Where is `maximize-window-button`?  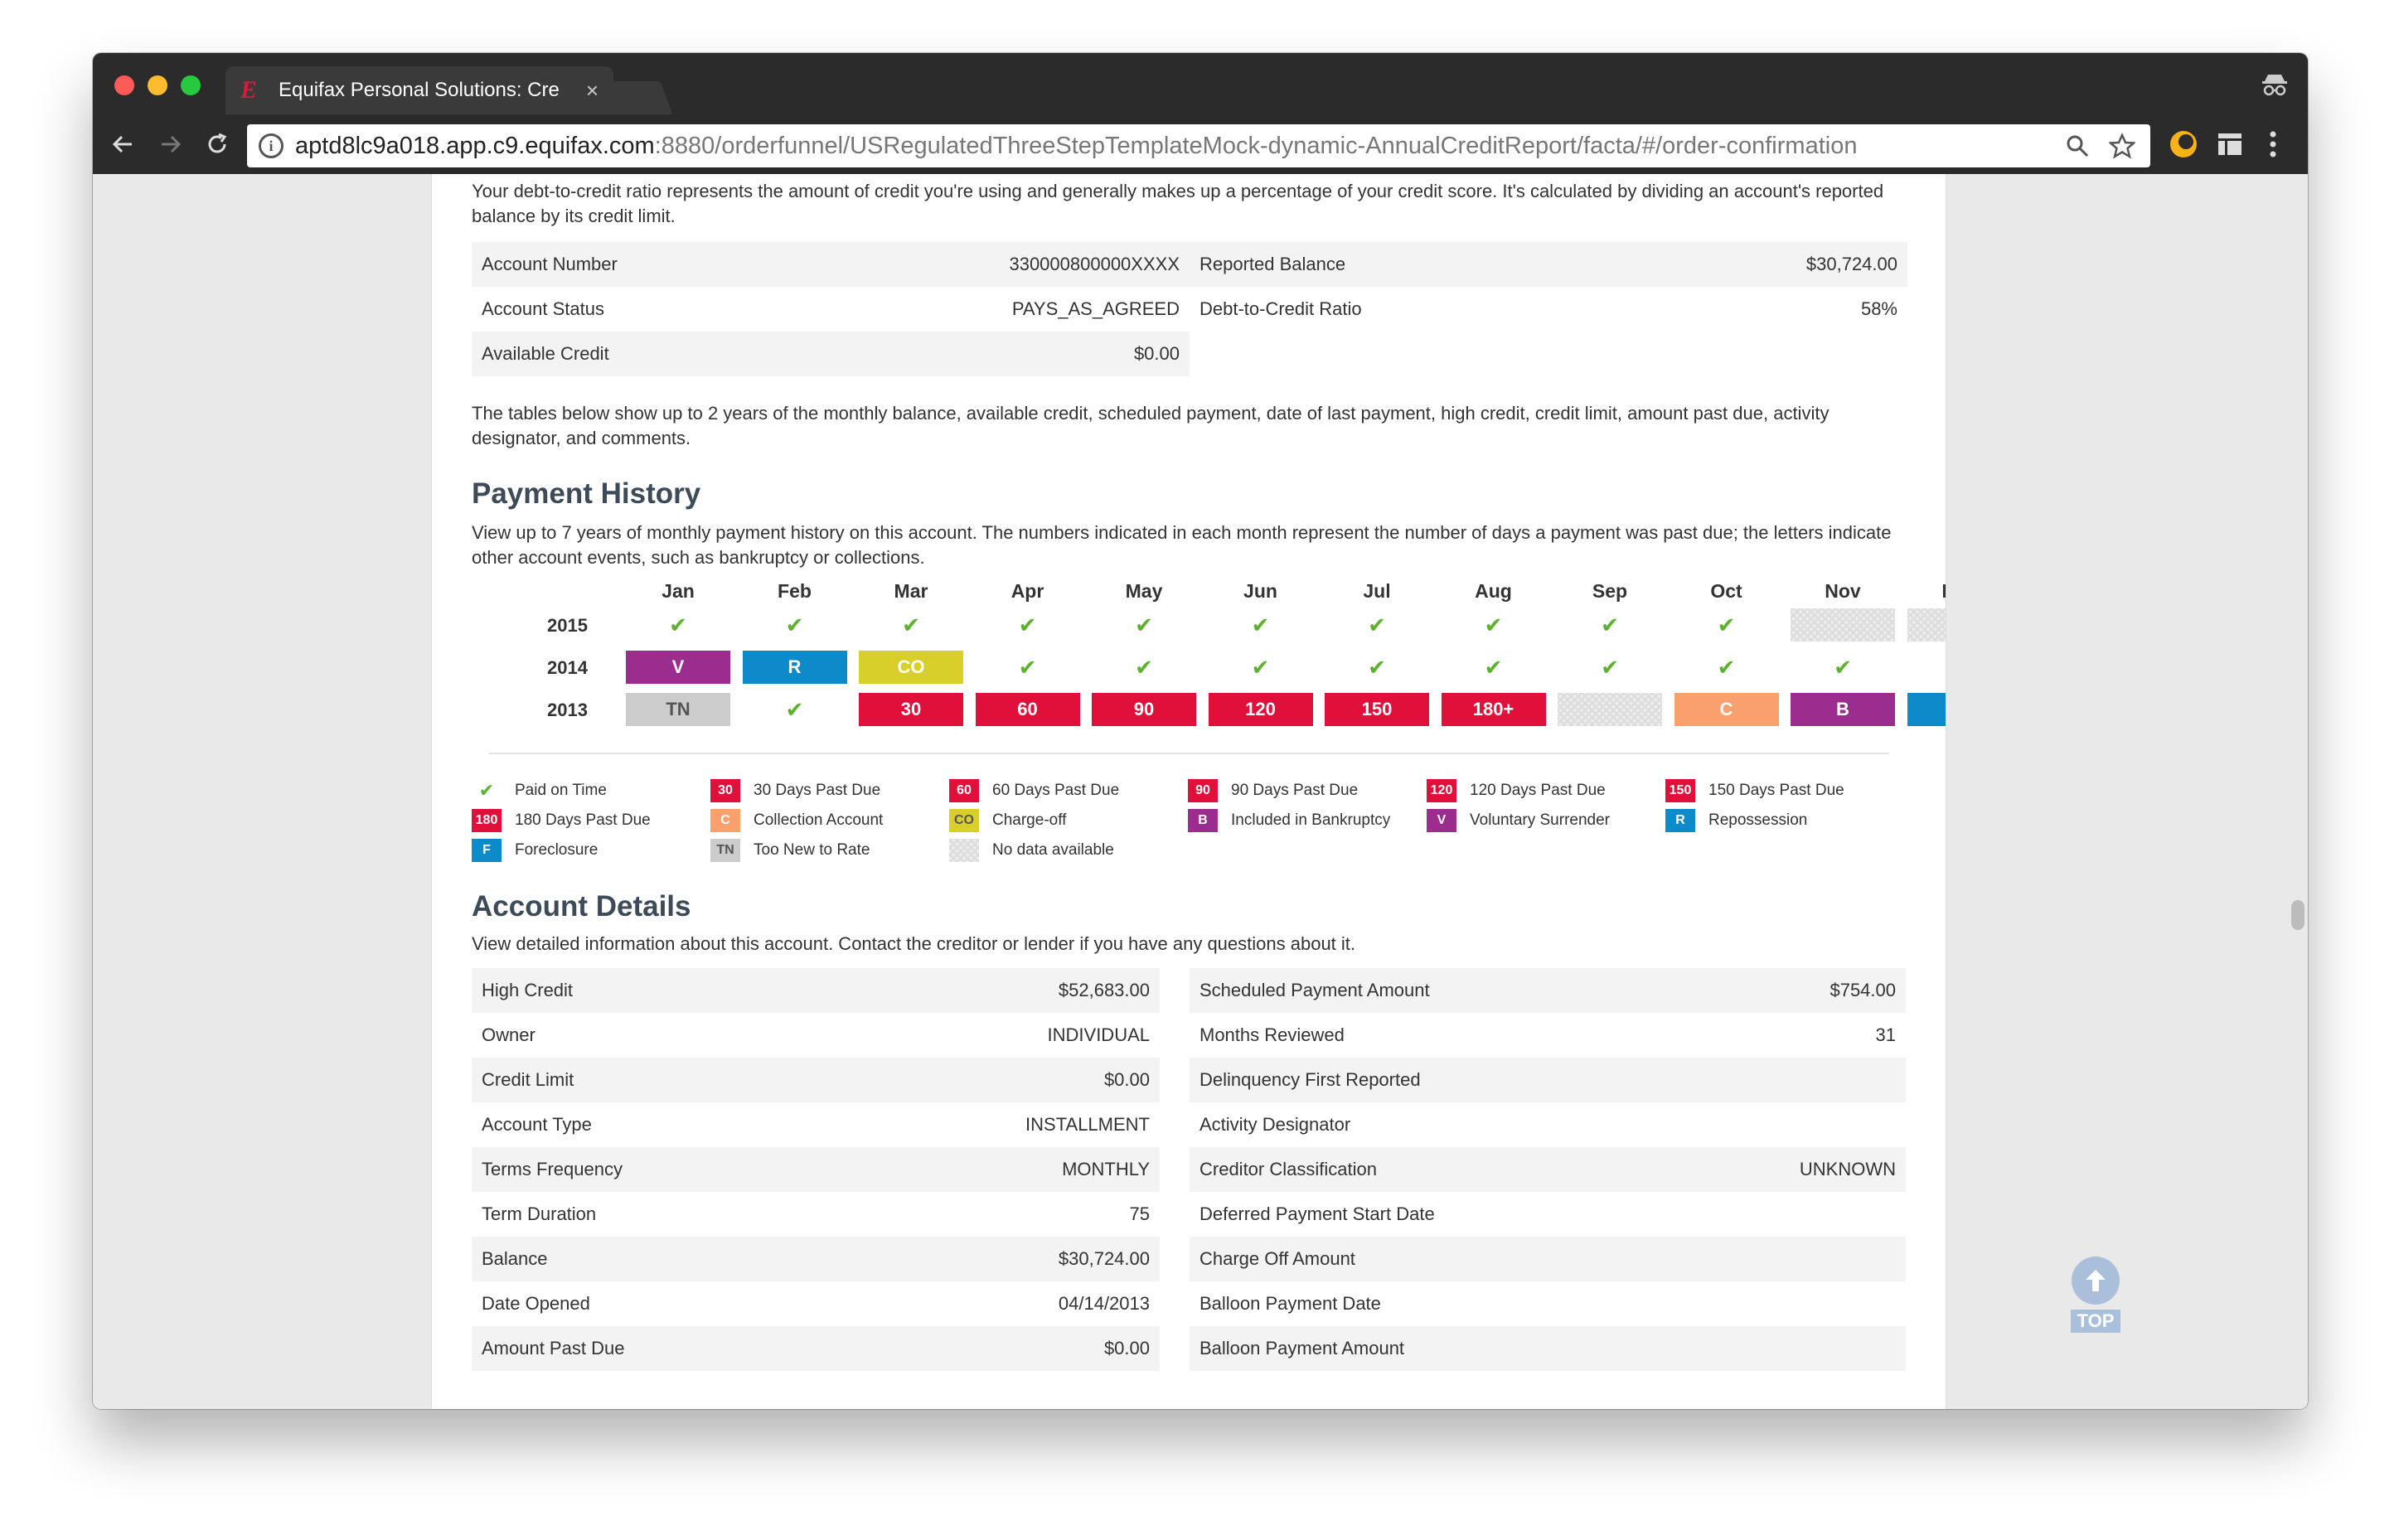 maximize-window-button is located at coordinates (191, 85).